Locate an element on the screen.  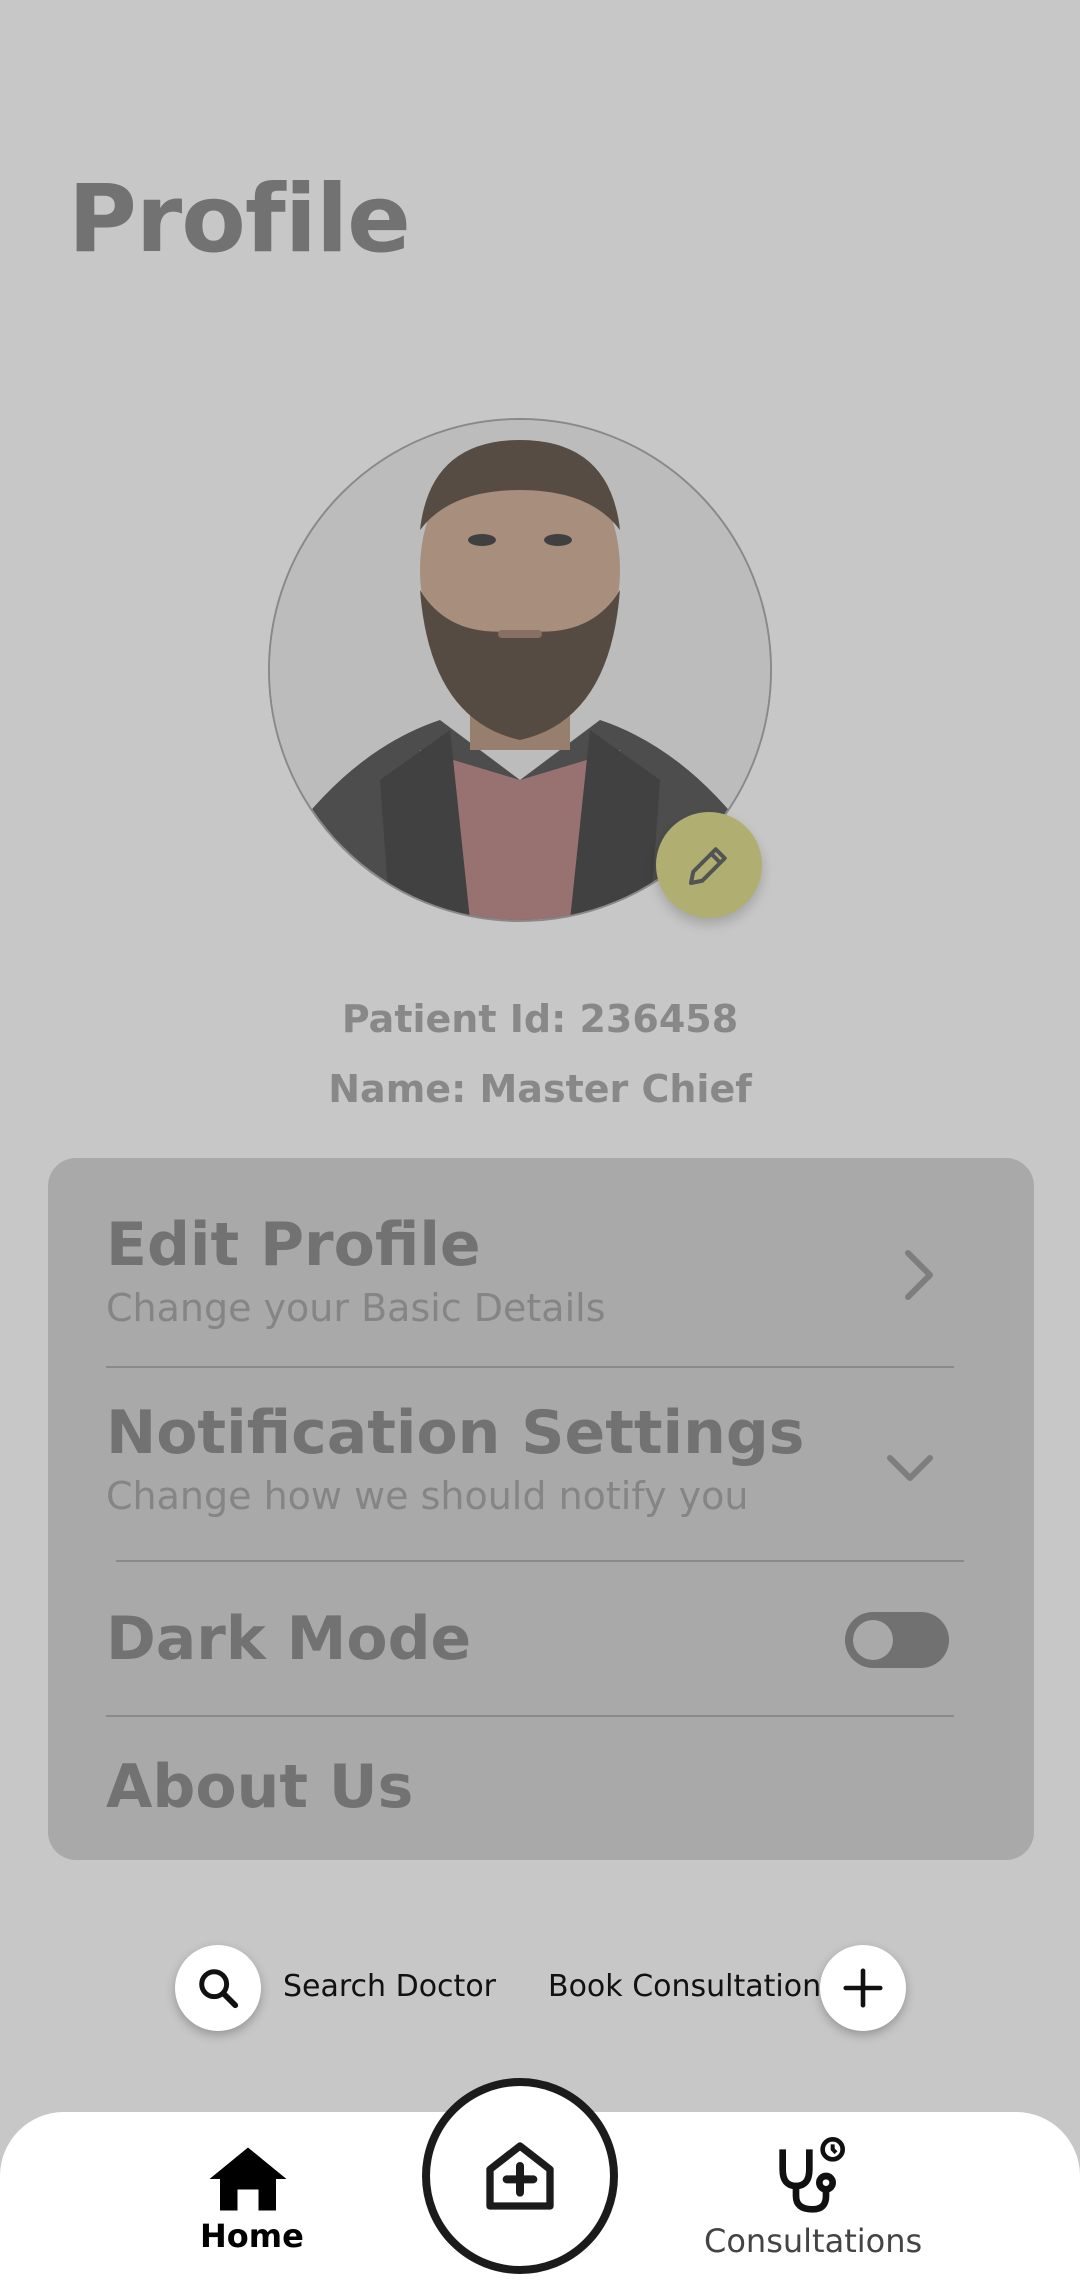
dark-mode-item: Dark Mode is located at coordinates (288, 1639).